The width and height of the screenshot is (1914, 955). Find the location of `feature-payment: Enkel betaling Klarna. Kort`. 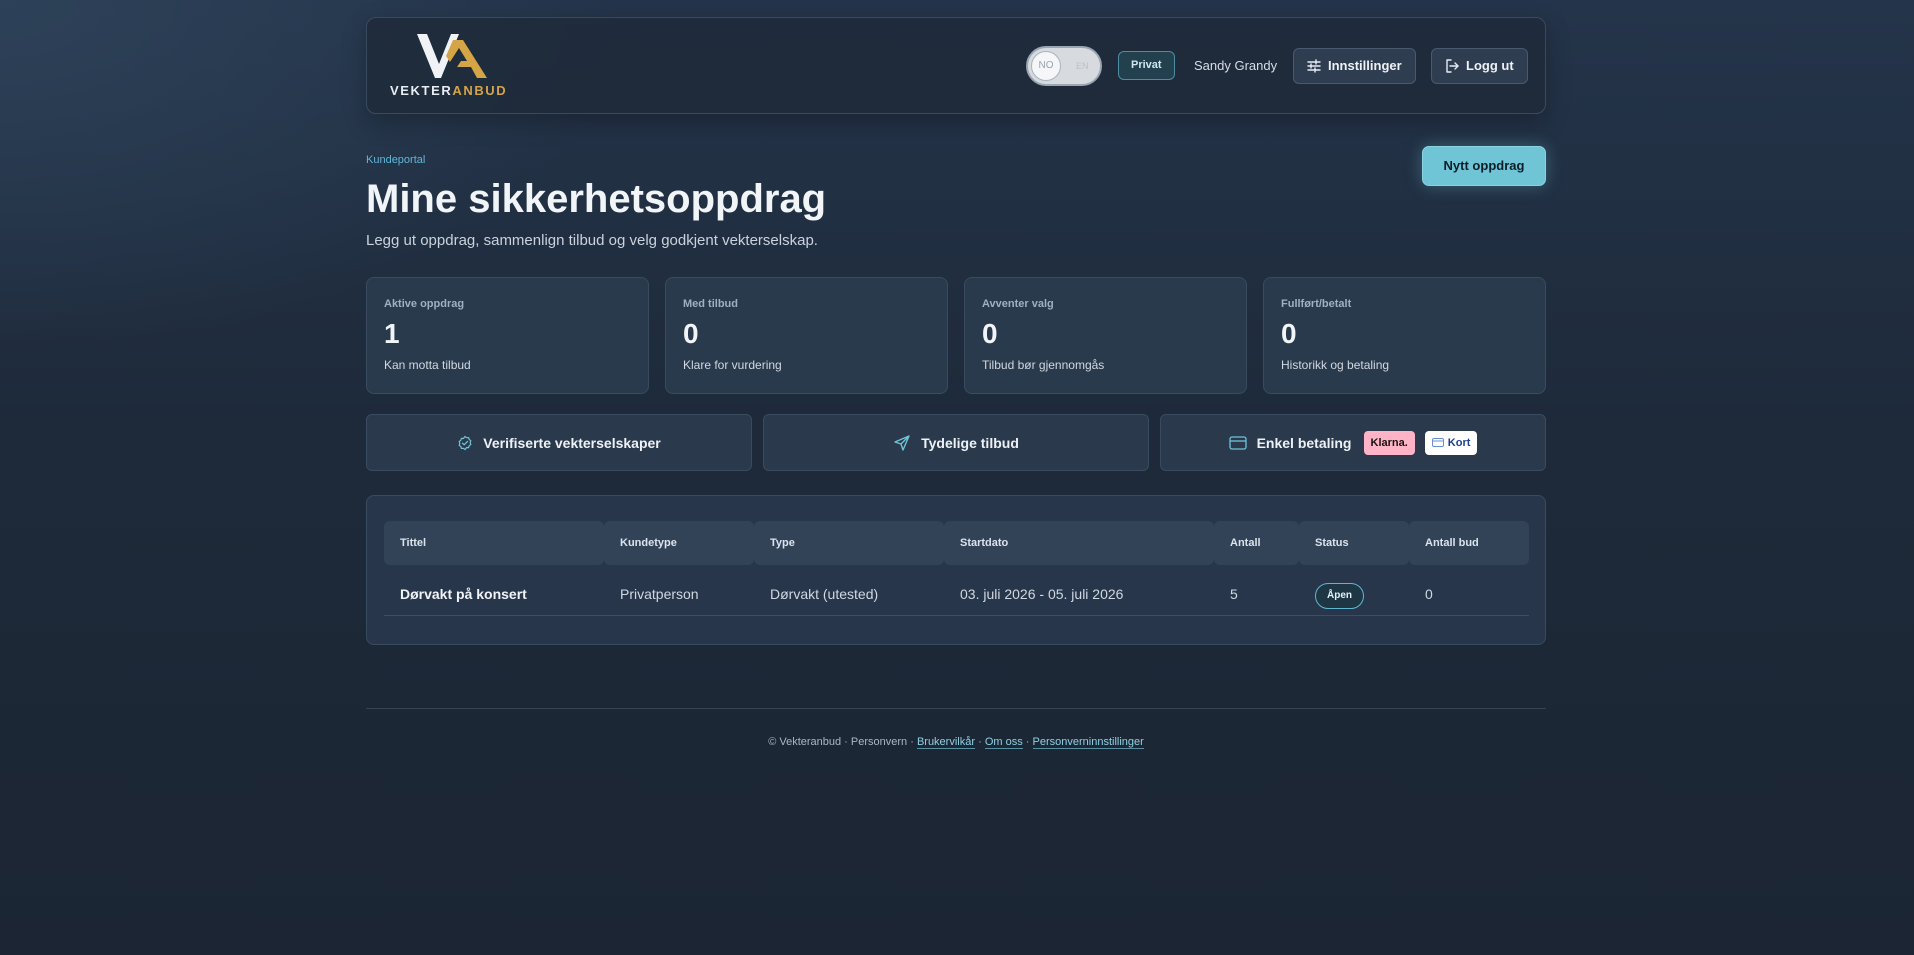

feature-payment: Enkel betaling Klarna. Kort is located at coordinates (1353, 442).